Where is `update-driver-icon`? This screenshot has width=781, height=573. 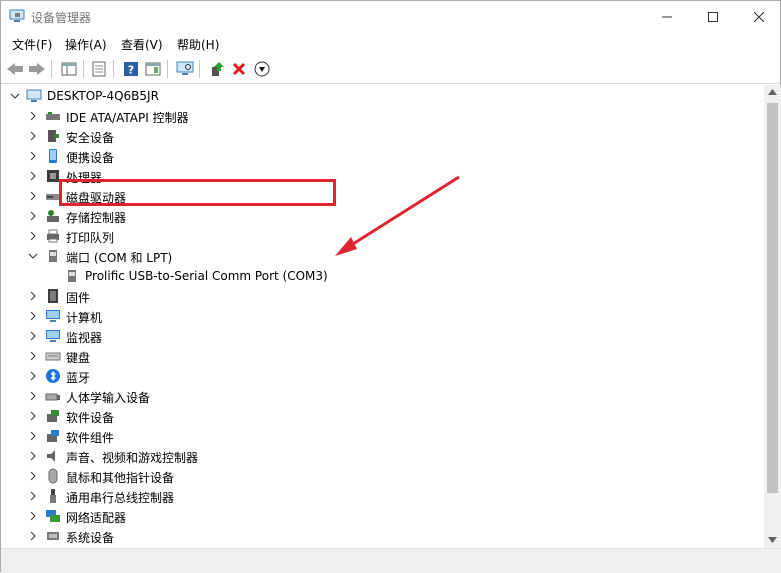
update-driver-icon is located at coordinates (218, 69).